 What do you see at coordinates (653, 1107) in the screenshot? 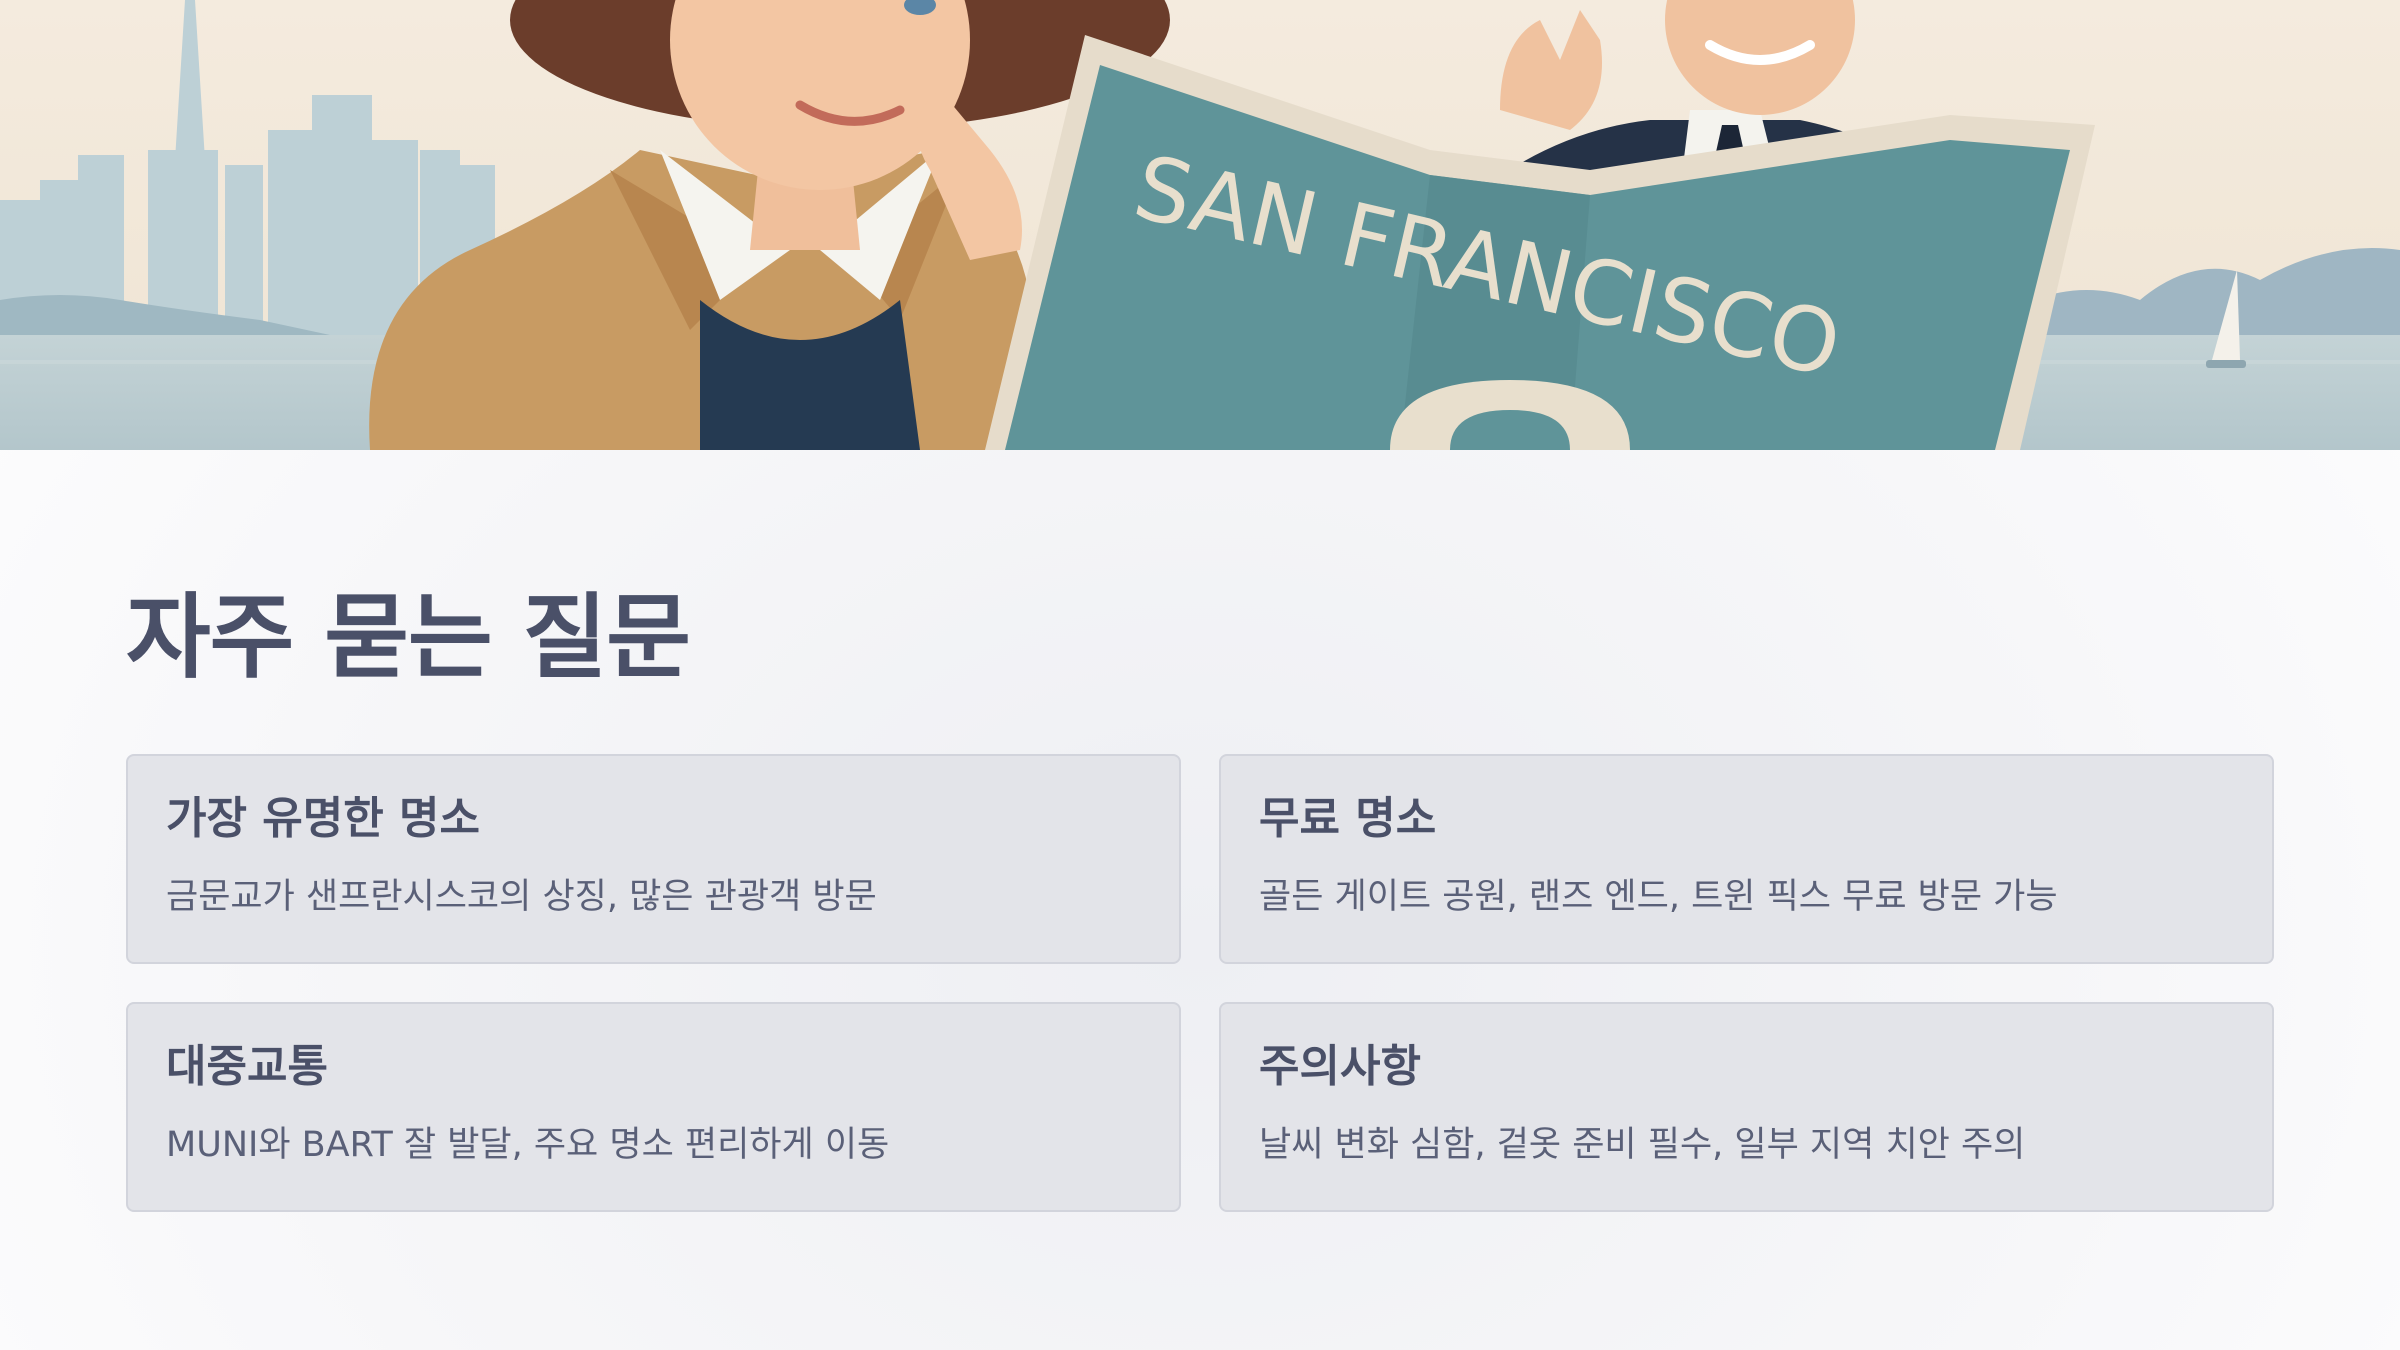
I see `faq-card-public-transit: 대중교통 MUNI와 BART 잘 발달, 주요 명소 편리하게 이동` at bounding box center [653, 1107].